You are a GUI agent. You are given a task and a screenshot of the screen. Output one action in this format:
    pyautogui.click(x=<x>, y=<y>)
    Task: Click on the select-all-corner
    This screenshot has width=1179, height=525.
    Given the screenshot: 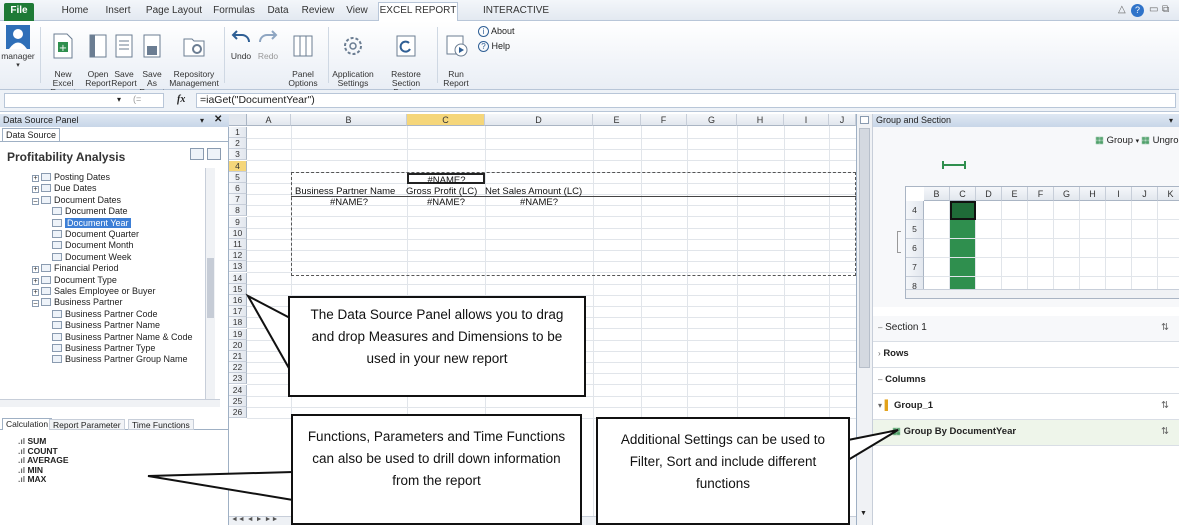 What is the action you would take?
    pyautogui.click(x=238, y=120)
    